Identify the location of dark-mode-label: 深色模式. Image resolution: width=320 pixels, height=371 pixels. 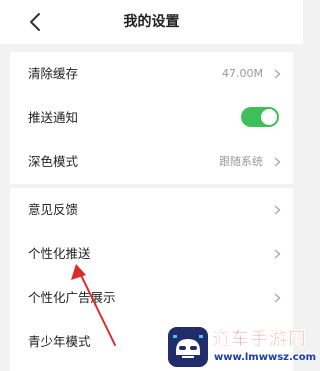
(53, 161).